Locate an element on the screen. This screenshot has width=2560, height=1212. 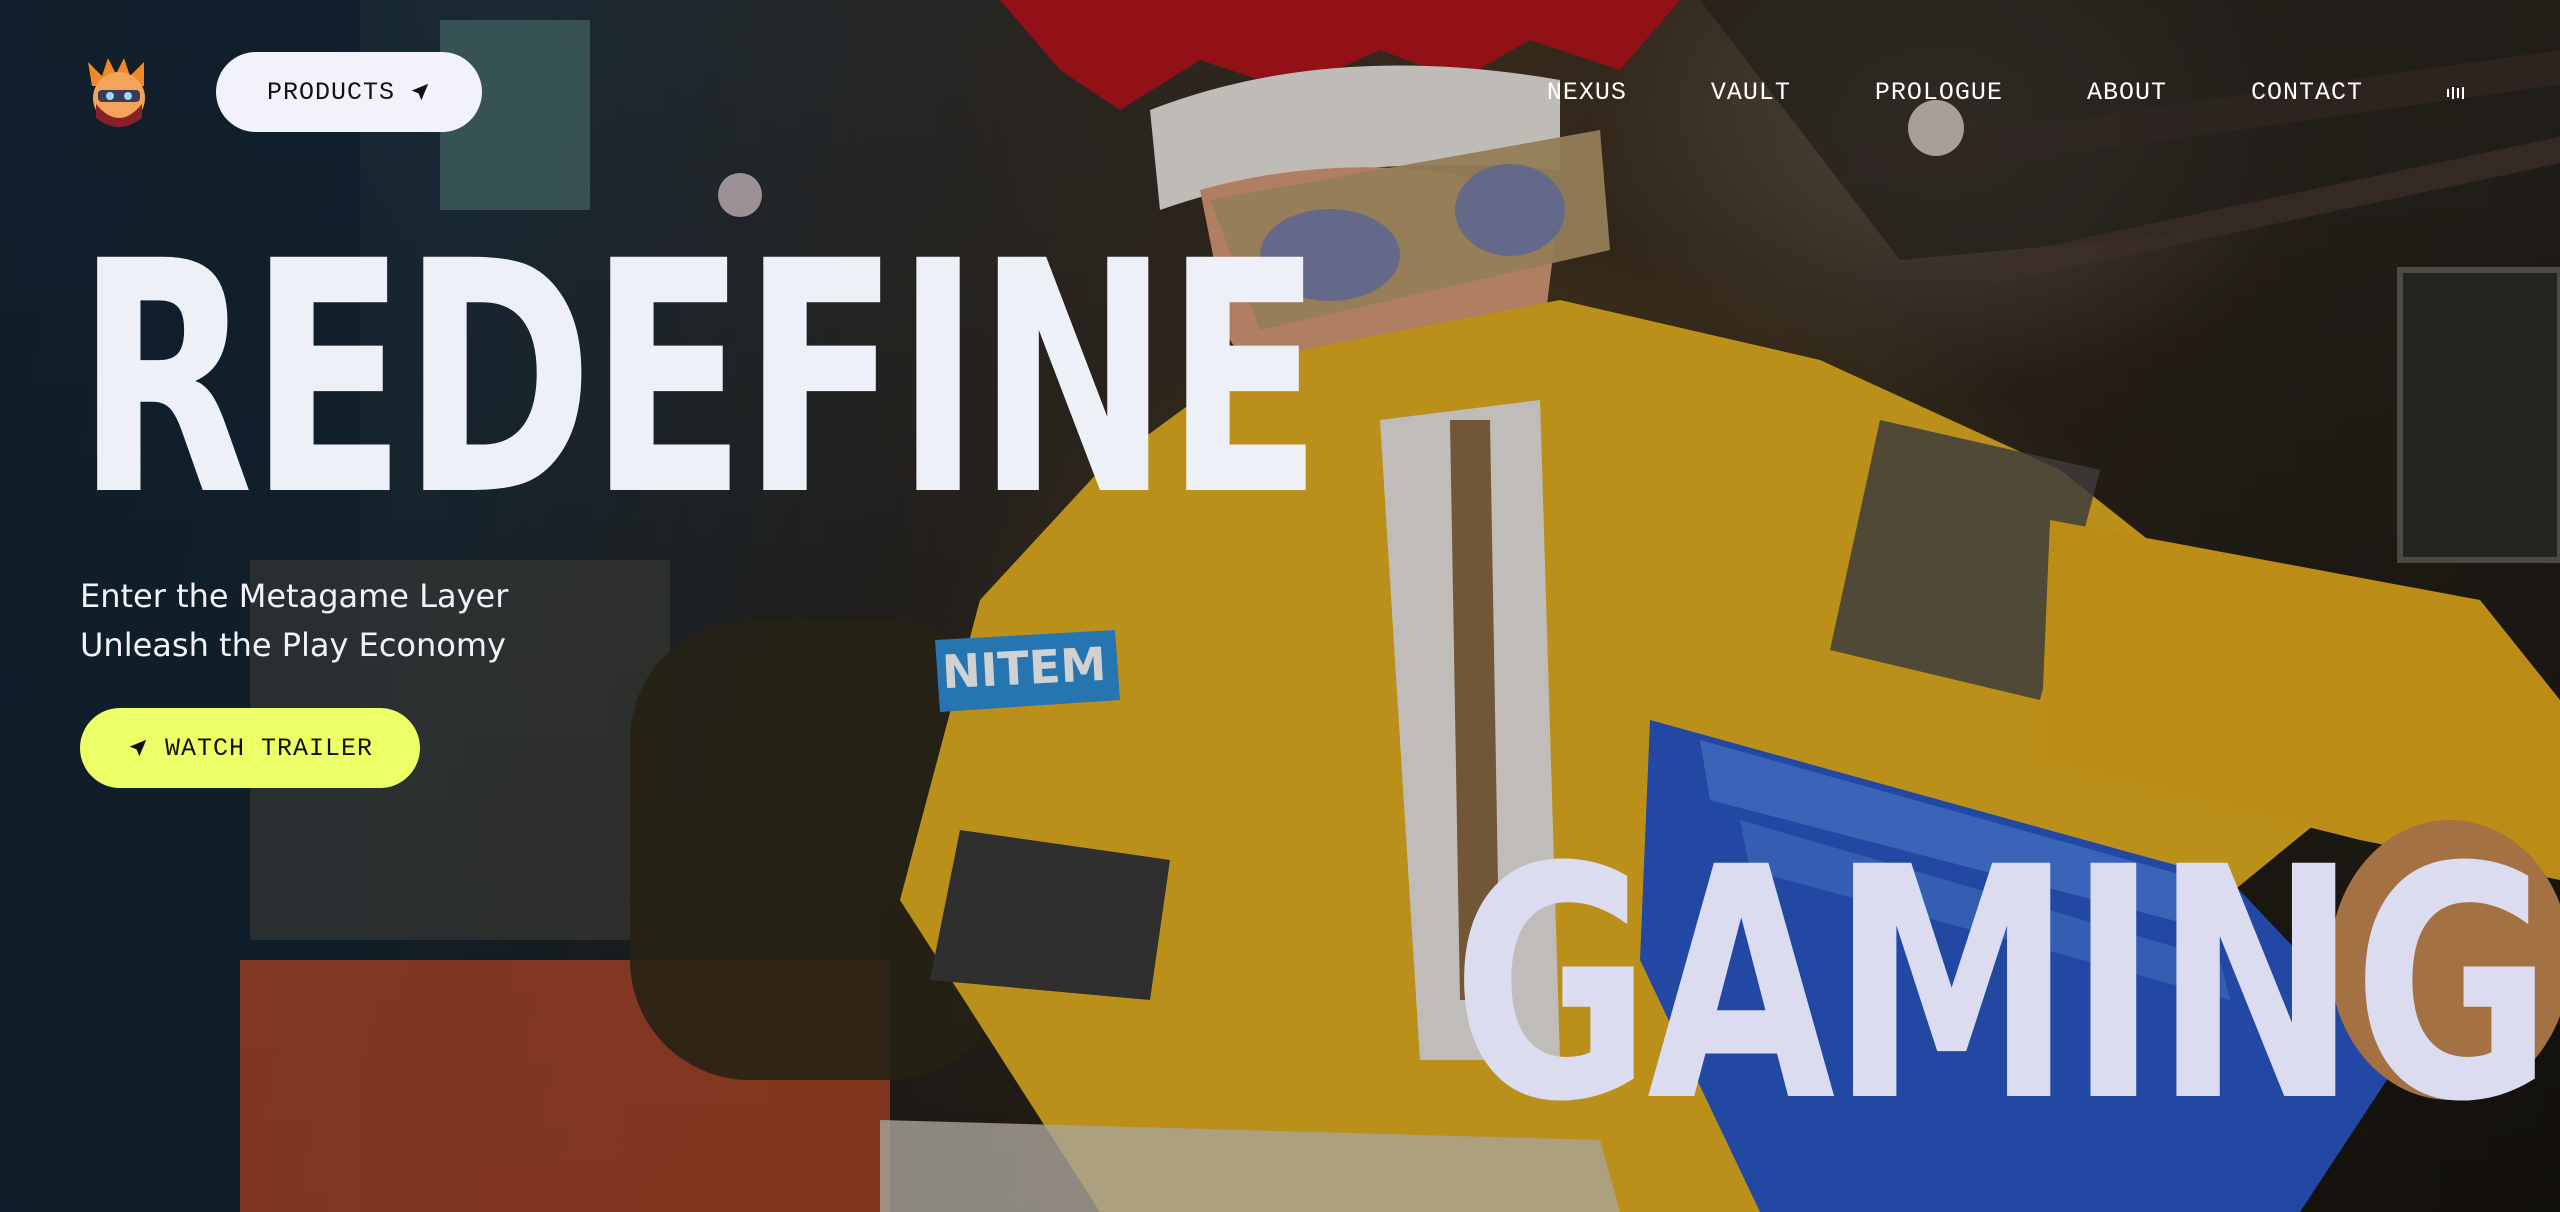
nav-link-prologue: PROLOGUE is located at coordinates (1939, 92).